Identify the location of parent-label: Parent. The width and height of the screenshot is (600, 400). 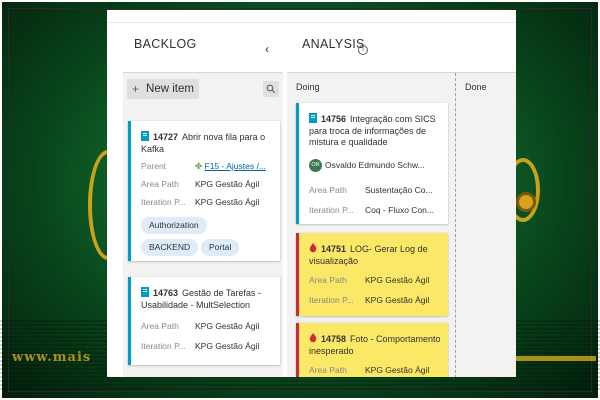
(154, 166).